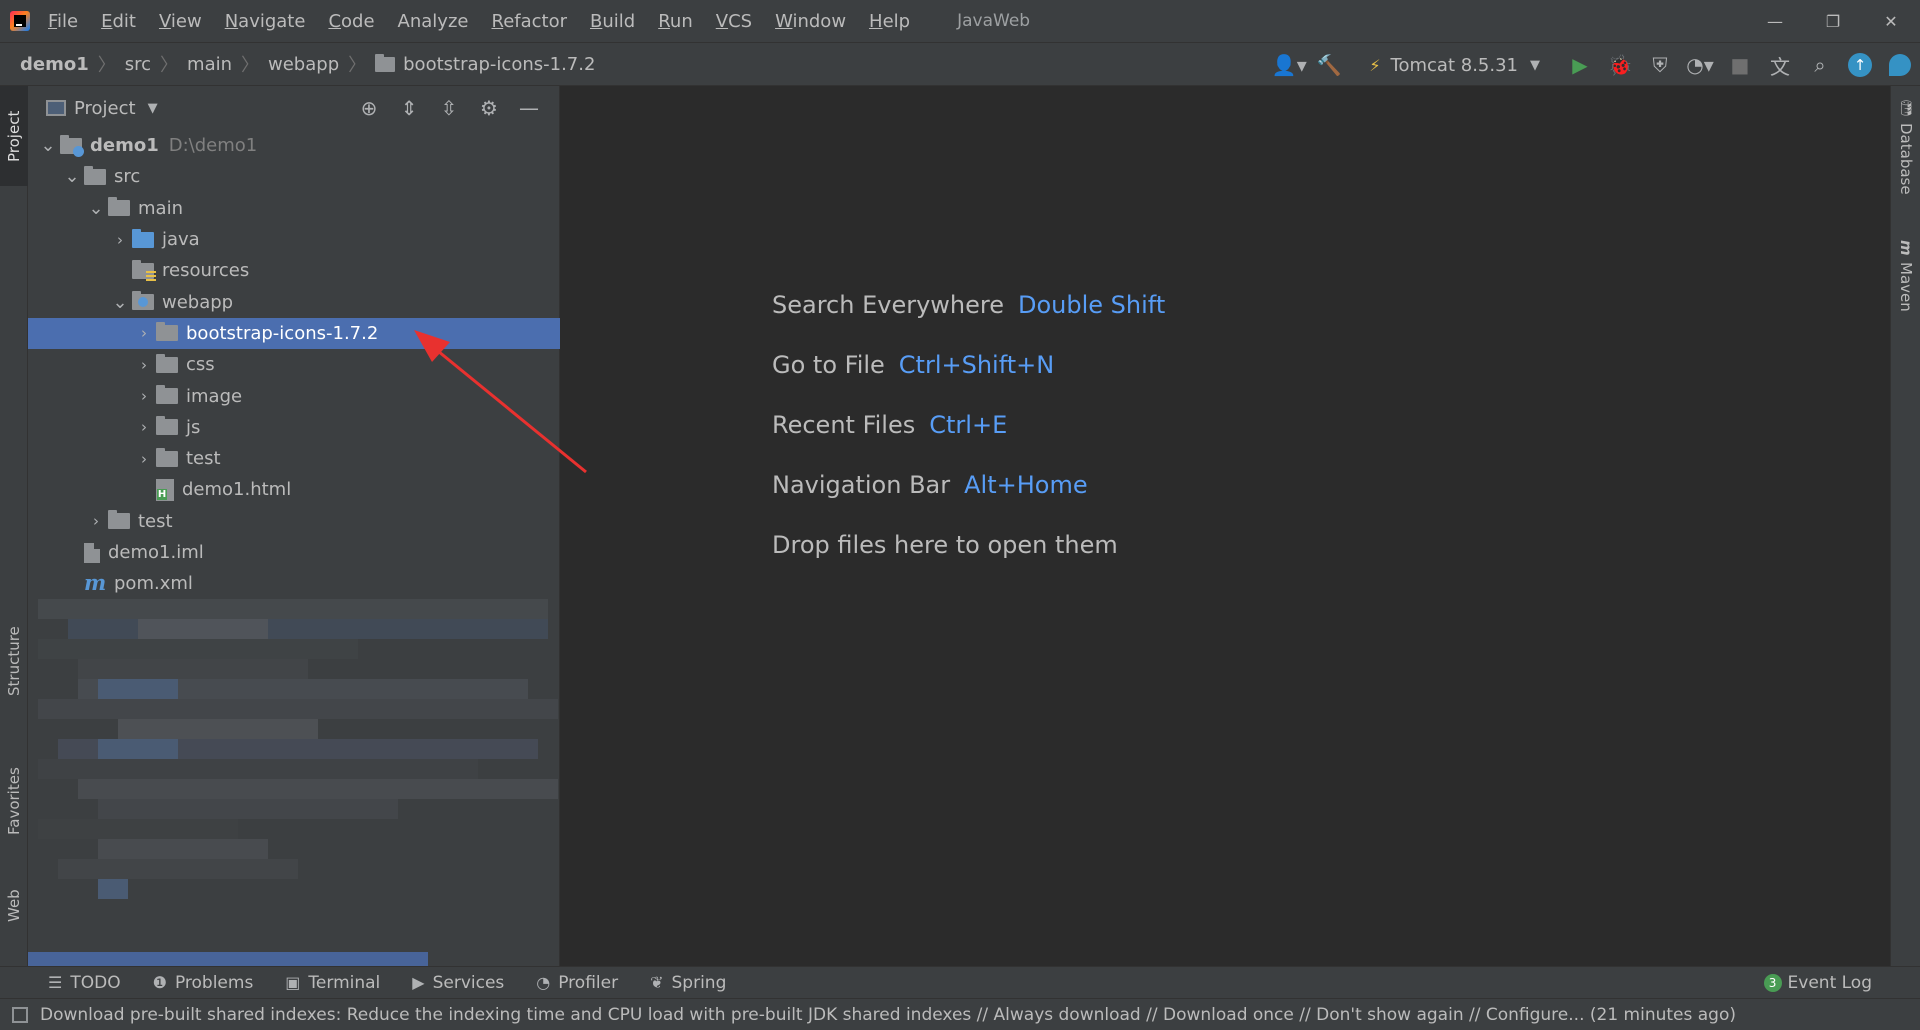  Describe the element at coordinates (734, 21) in the screenshot. I see `menu-item: VCS` at that location.